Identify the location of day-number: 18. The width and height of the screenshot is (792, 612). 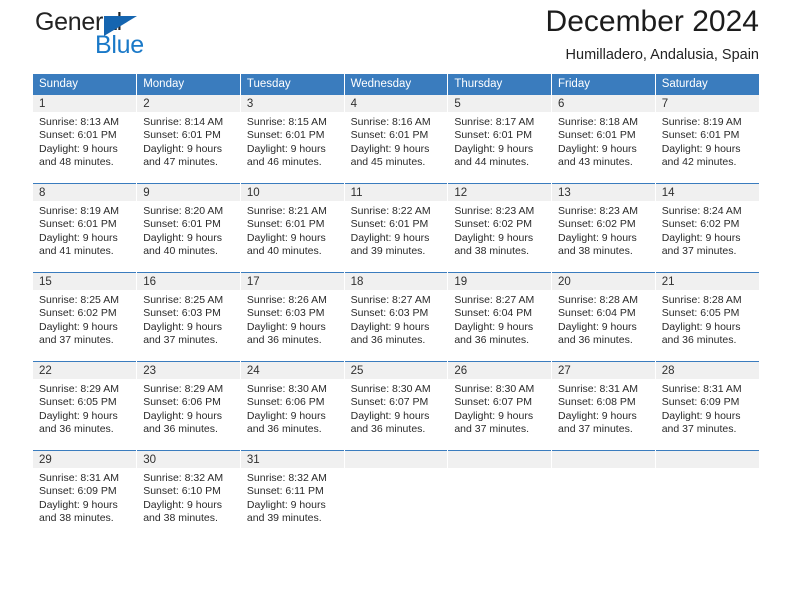
(396, 281).